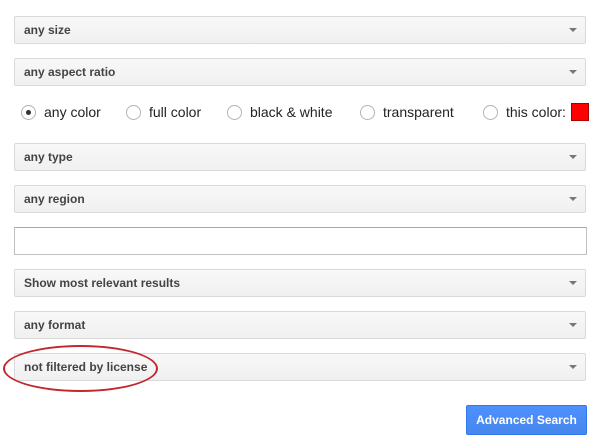 Image resolution: width=600 pixels, height=445 pixels. Describe the element at coordinates (102, 283) in the screenshot. I see `sort-dropdown-label: Show most relevant results` at that location.